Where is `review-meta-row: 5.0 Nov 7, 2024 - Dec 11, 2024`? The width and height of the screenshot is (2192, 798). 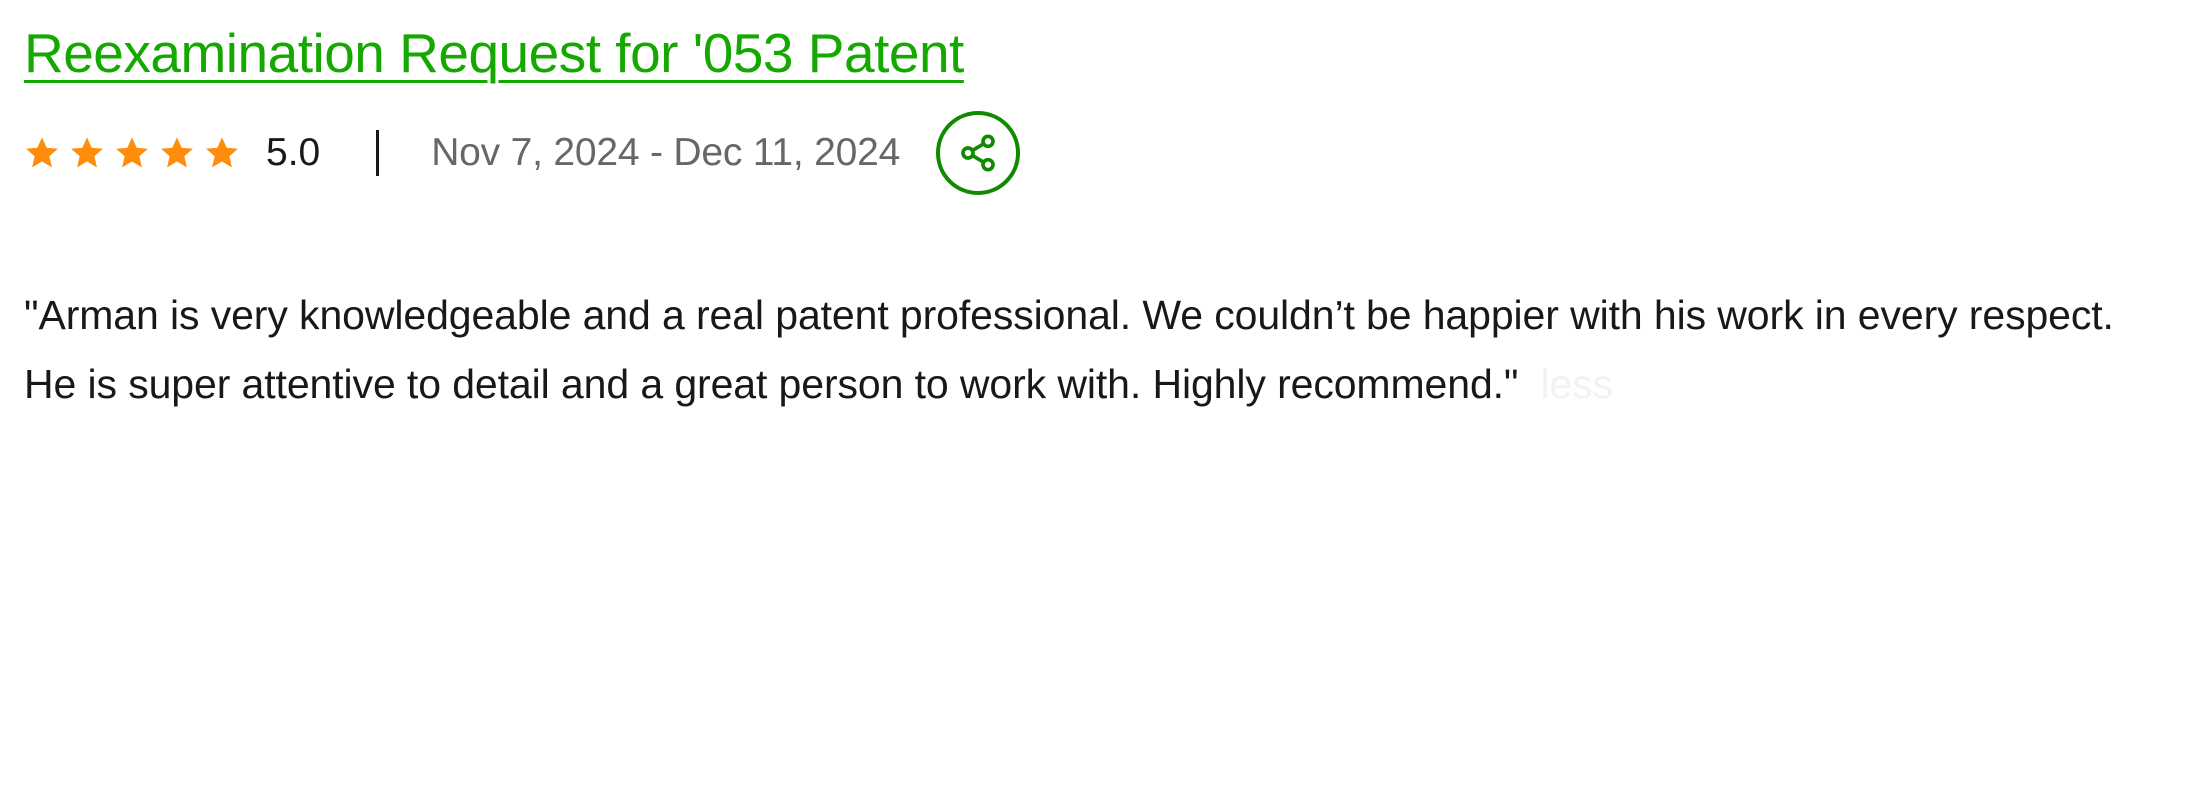
review-meta-row: 5.0 Nov 7, 2024 - Dec 11, 2024 is located at coordinates (522, 153).